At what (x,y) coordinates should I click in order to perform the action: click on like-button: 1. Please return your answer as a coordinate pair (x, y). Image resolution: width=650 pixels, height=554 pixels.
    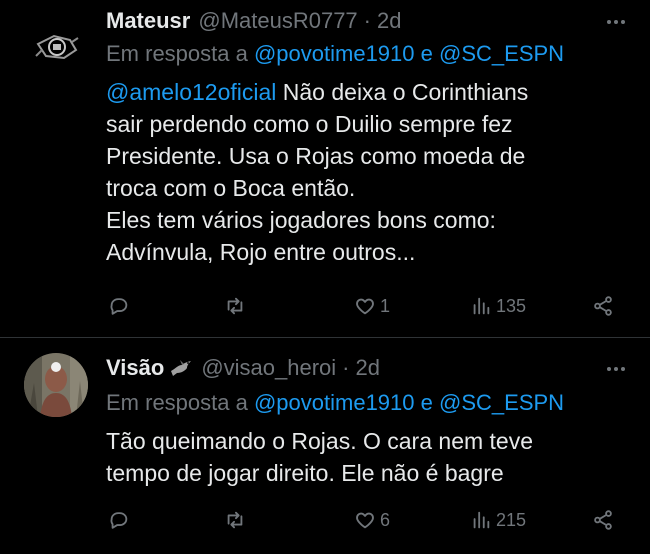
    Looking at the image, I should click on (372, 306).